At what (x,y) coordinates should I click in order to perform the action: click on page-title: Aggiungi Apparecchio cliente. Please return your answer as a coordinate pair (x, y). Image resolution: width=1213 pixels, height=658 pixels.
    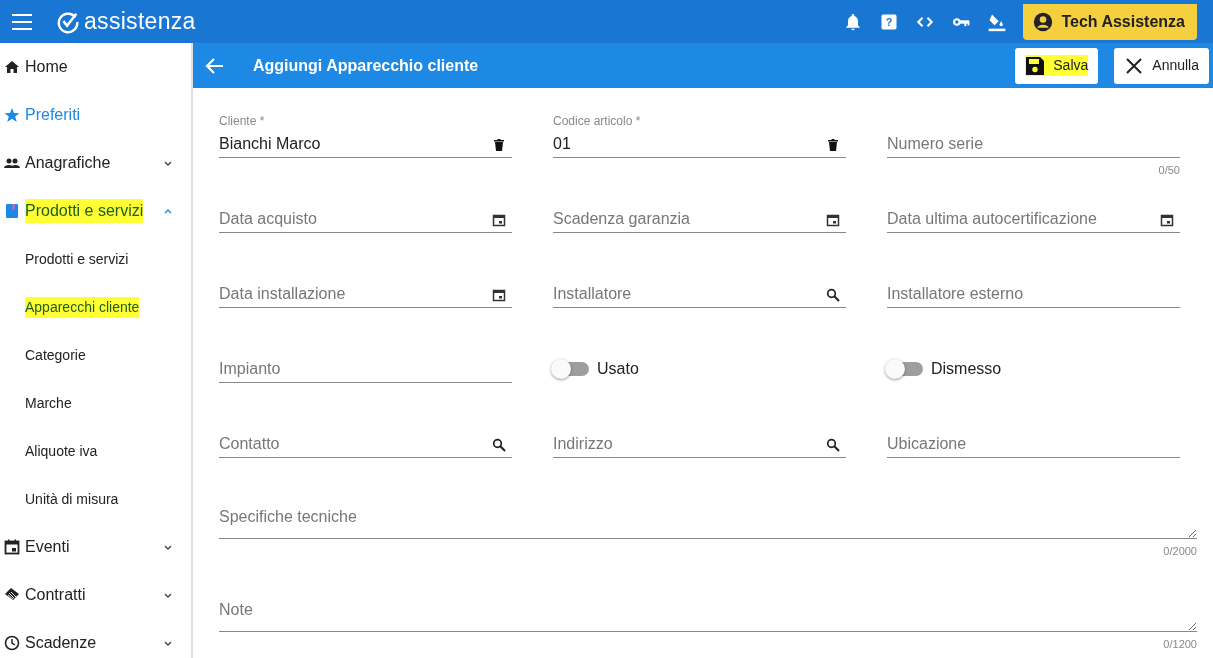
    Looking at the image, I should click on (366, 65).